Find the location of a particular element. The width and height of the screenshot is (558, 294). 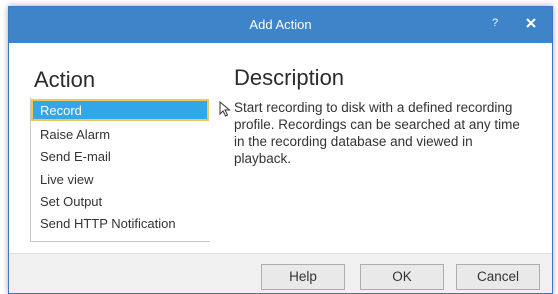

dialog-titlebar: Add Action ? is located at coordinates (280, 25).